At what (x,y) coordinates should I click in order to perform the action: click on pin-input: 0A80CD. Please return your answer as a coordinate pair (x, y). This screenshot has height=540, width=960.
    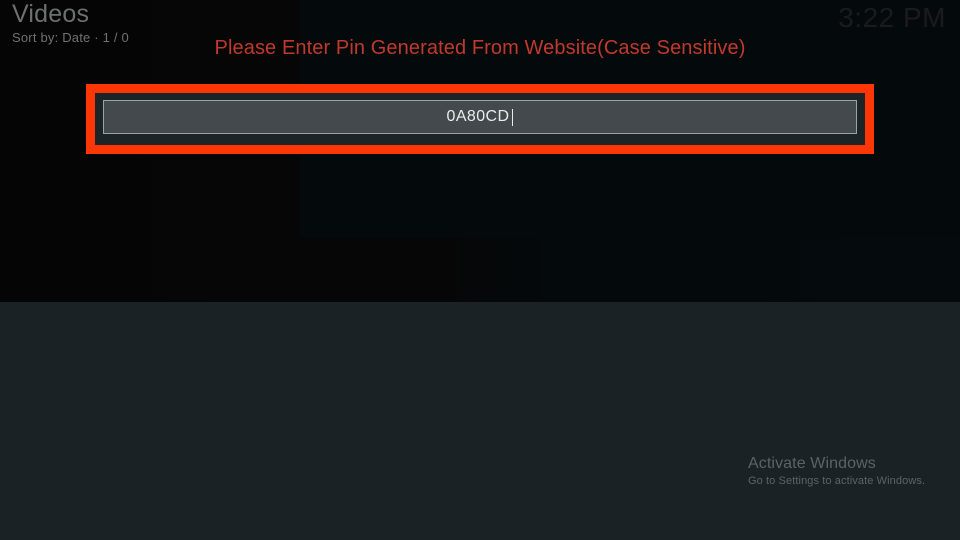
    Looking at the image, I should click on (480, 117).